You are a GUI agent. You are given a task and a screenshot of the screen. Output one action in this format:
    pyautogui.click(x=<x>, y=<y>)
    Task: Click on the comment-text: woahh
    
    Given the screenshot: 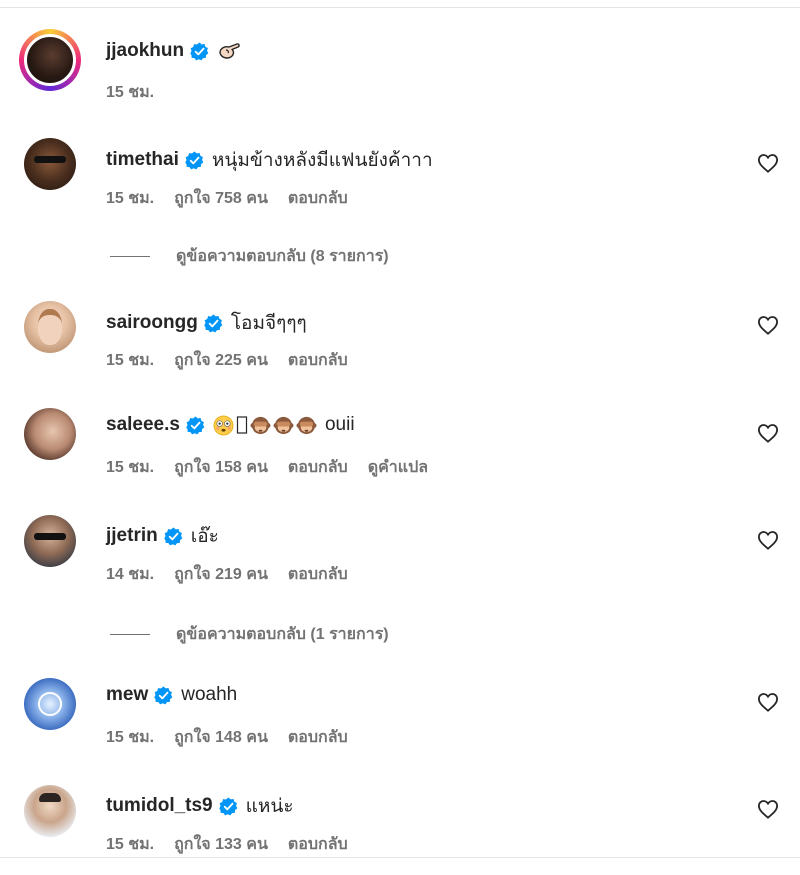 What is the action you would take?
    pyautogui.click(x=209, y=694)
    